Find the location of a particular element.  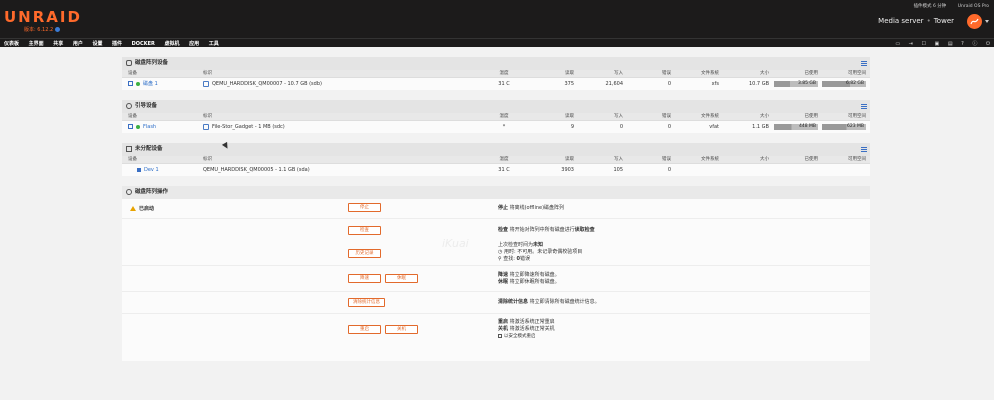

device-cell: Dev 1 is located at coordinates (148, 170).